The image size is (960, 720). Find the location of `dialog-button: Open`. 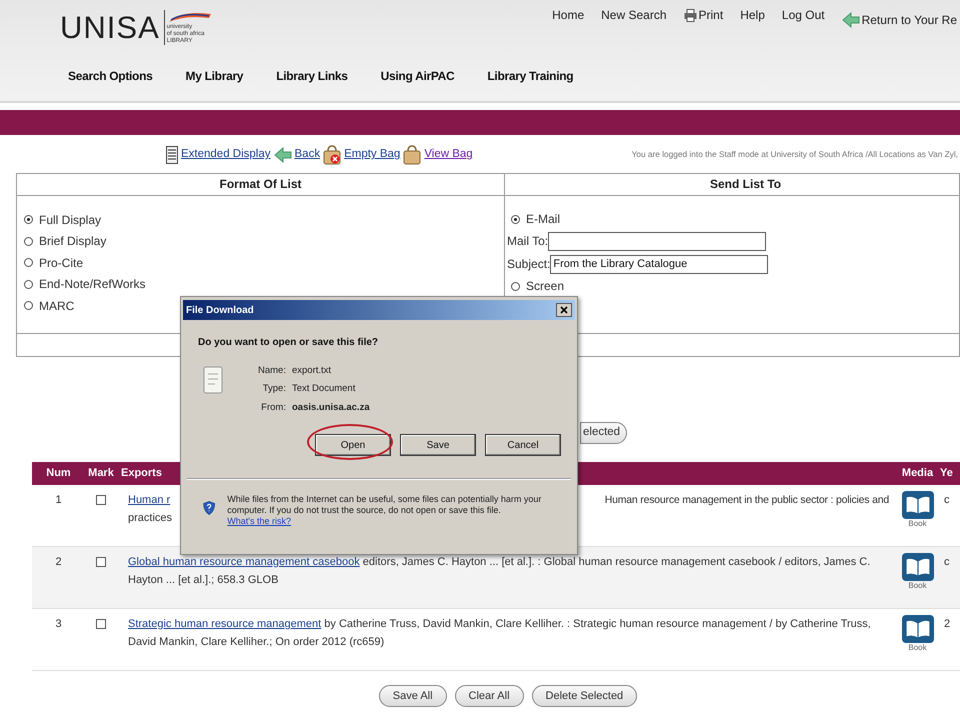

dialog-button: Open is located at coordinates (353, 445).